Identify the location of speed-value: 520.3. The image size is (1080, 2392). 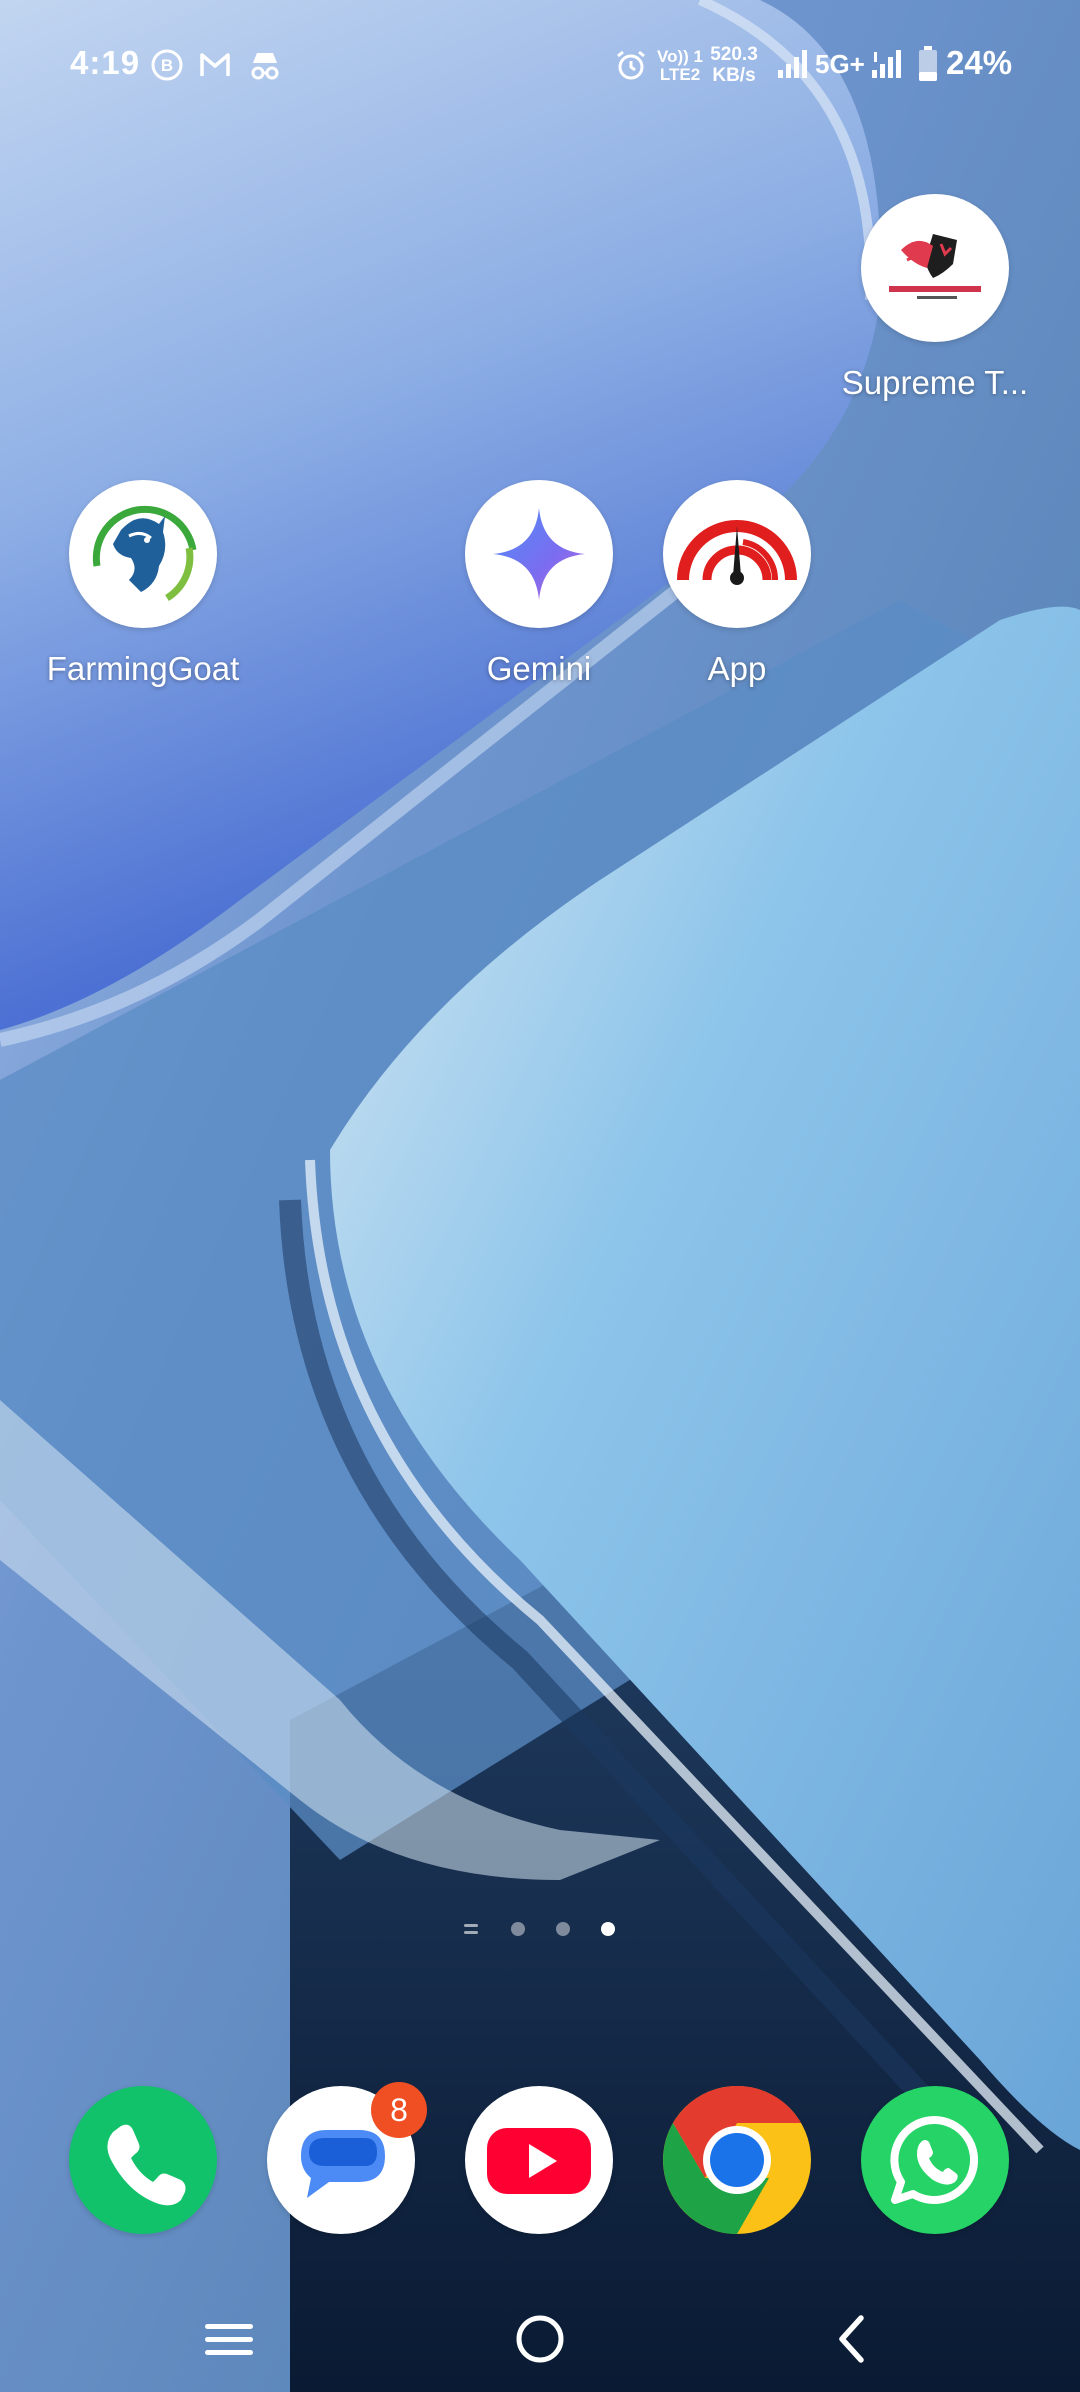
(734, 54).